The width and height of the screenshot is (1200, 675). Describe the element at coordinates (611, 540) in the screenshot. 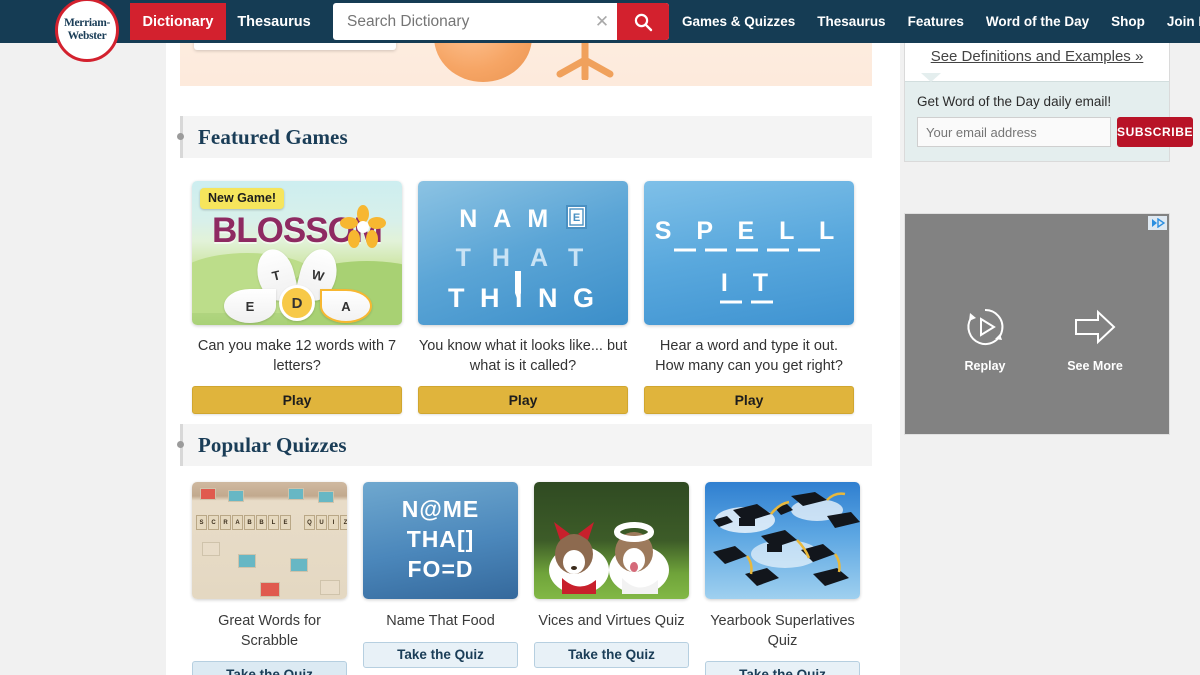

I see `corgi-devil-angel-art` at that location.